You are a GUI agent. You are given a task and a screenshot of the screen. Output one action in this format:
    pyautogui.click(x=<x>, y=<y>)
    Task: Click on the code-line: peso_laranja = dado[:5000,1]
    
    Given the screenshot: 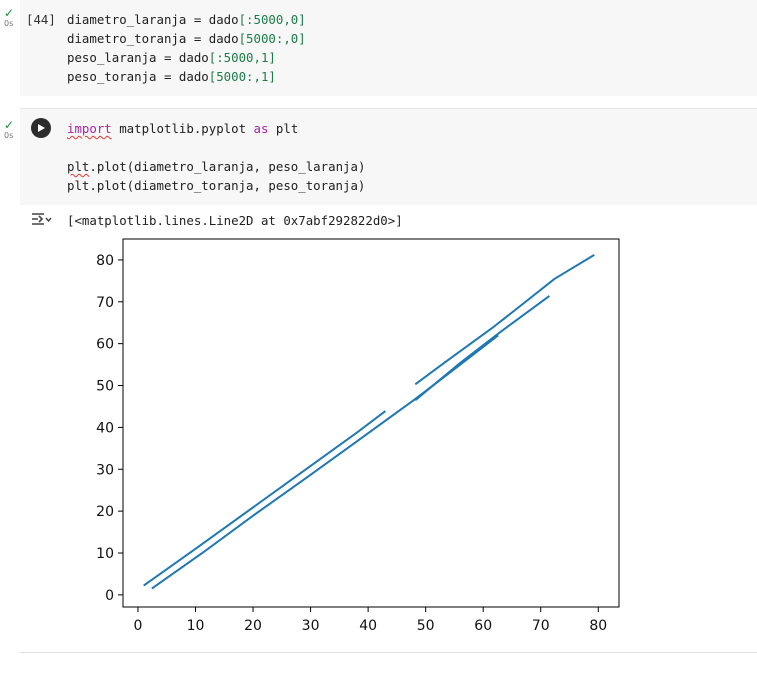 What is the action you would take?
    pyautogui.click(x=186, y=57)
    